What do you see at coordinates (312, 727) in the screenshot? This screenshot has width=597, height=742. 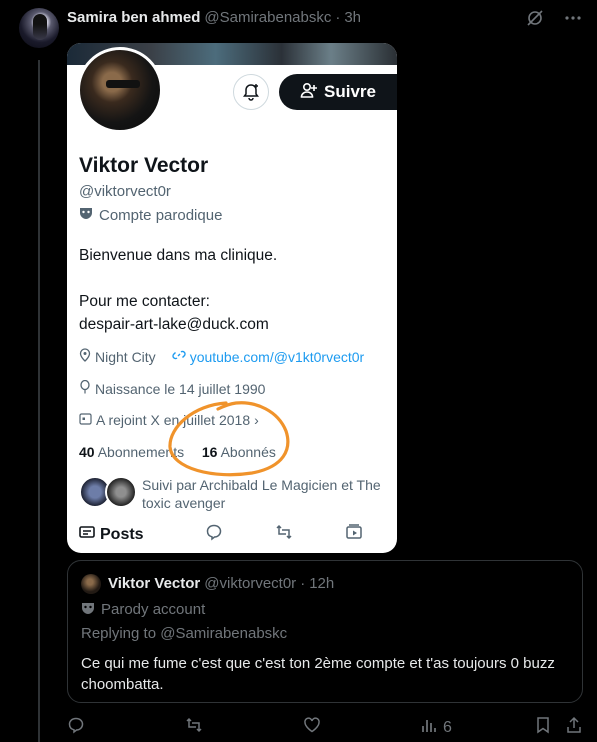 I see `heart-icon` at bounding box center [312, 727].